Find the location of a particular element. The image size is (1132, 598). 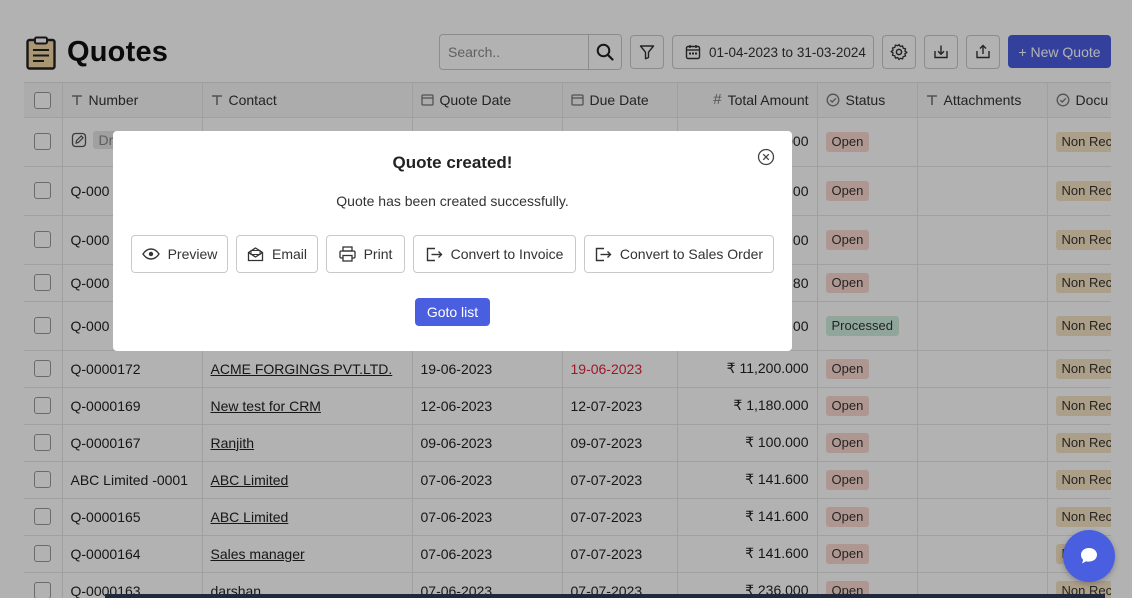

email-icon is located at coordinates (255, 253).